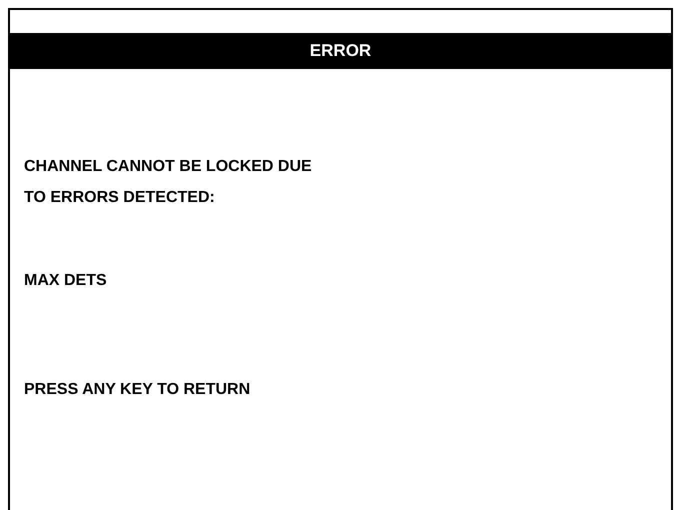 Image resolution: width=683 pixels, height=510 pixels. Describe the element at coordinates (120, 198) in the screenshot. I see `message-text: TO ERRORS DETECTED:` at that location.